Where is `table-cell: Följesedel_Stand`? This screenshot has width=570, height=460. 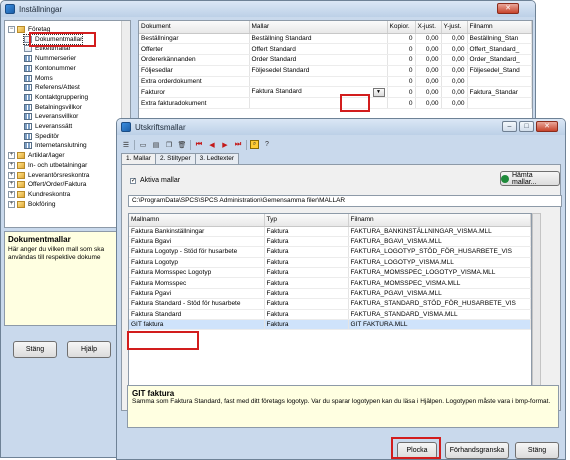 table-cell: Följesedel_Stand is located at coordinates (499, 71).